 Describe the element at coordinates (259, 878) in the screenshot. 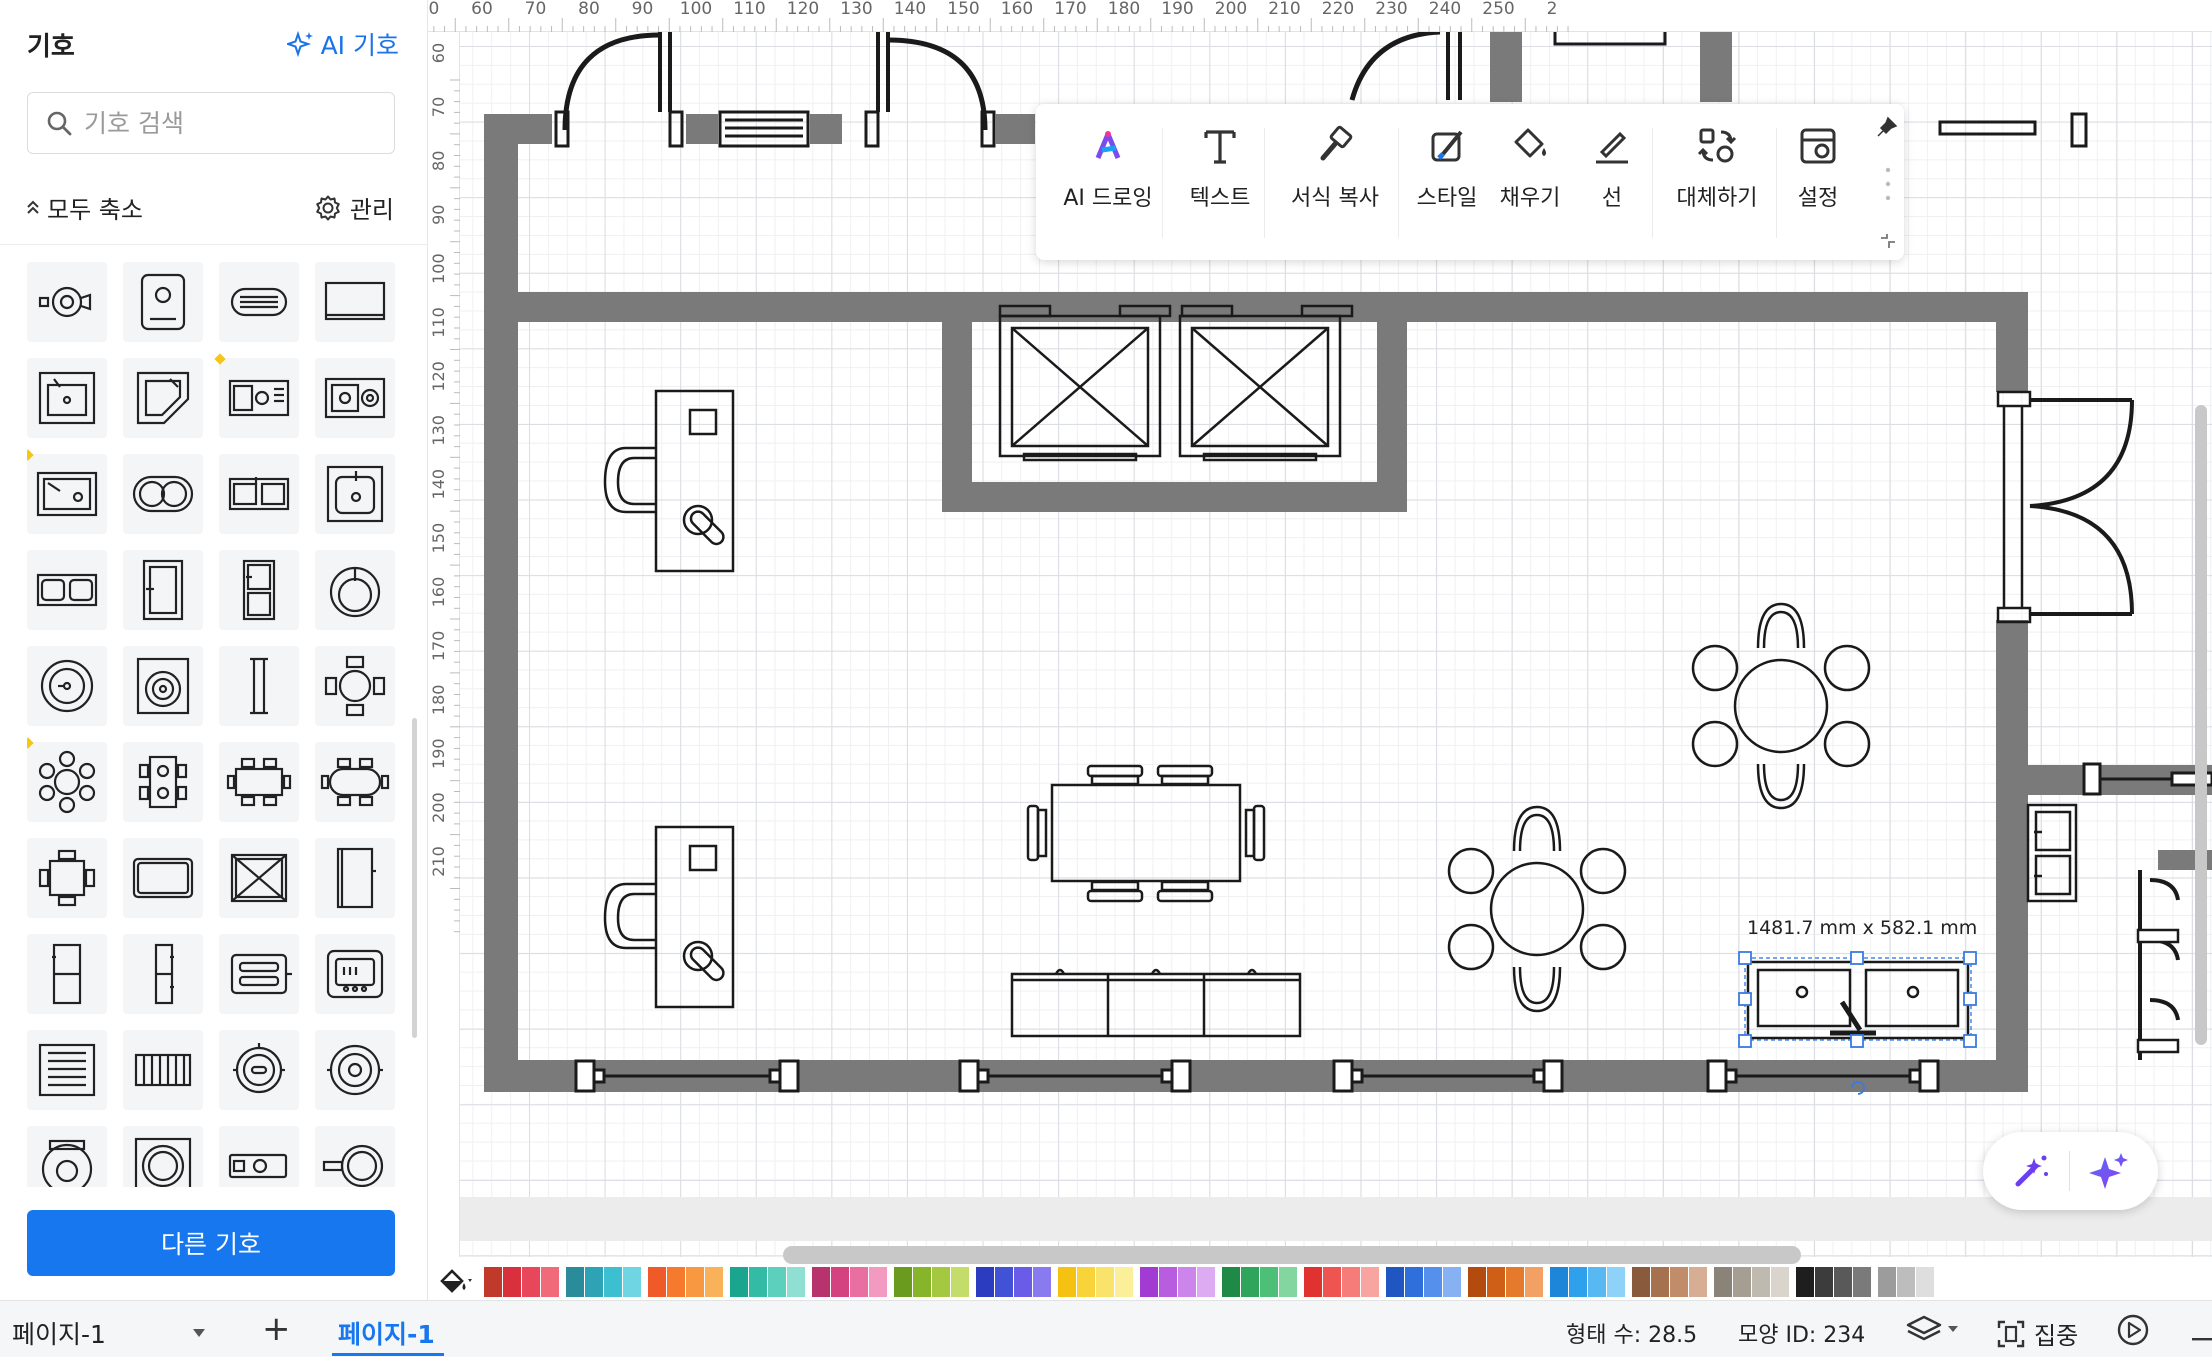

I see `symbol-storage-box` at that location.